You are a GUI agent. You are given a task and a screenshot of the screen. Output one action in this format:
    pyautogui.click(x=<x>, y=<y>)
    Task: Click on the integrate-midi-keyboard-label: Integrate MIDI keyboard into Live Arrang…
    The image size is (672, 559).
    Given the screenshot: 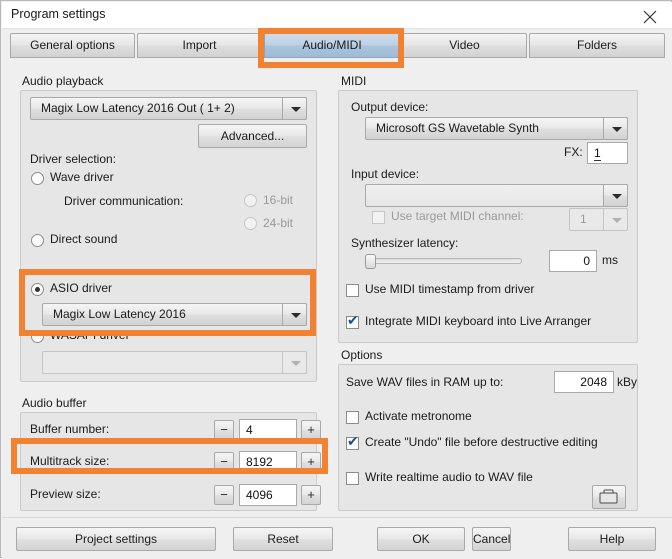 What is the action you would take?
    pyautogui.click(x=478, y=321)
    